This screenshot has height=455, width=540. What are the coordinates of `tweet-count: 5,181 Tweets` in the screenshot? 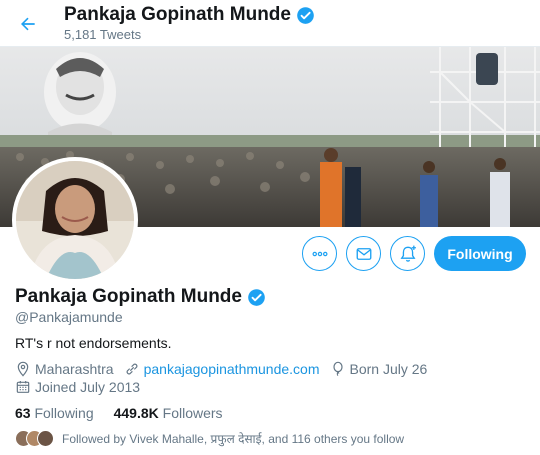 It's located at (103, 34).